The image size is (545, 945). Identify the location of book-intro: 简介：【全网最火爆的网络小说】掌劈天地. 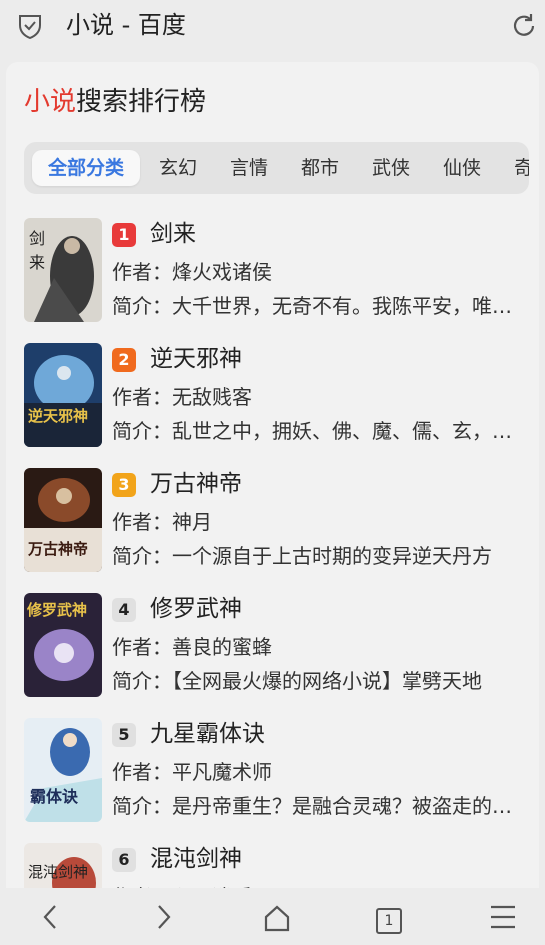
(297, 681).